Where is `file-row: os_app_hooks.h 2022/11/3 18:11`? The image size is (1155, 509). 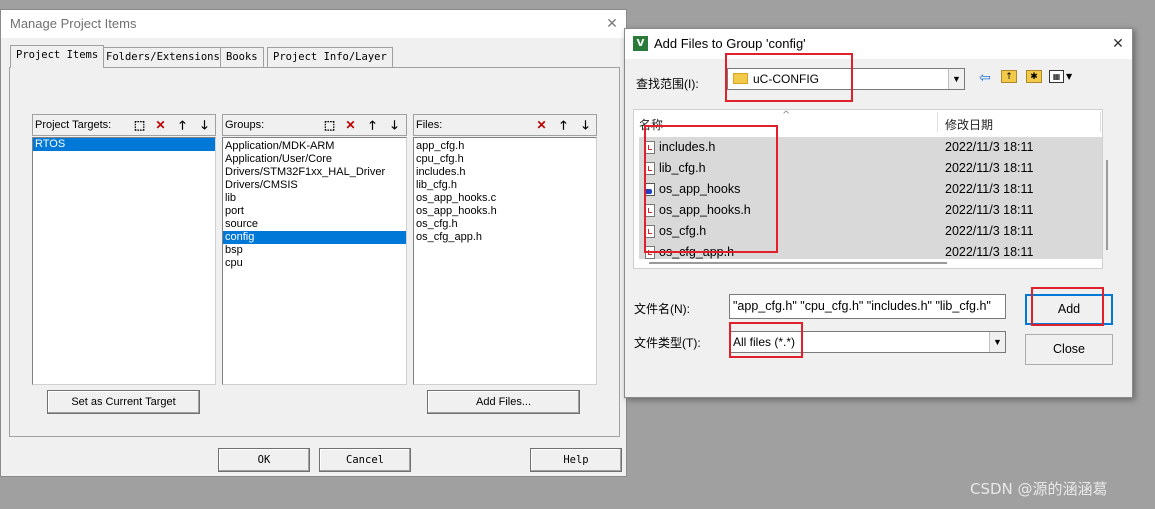
file-row: os_app_hooks.h 2022/11/3 18:11 is located at coordinates (870, 210).